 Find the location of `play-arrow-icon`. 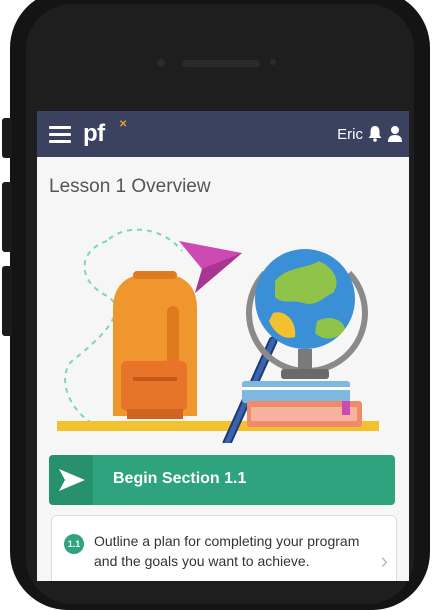

play-arrow-icon is located at coordinates (72, 480).